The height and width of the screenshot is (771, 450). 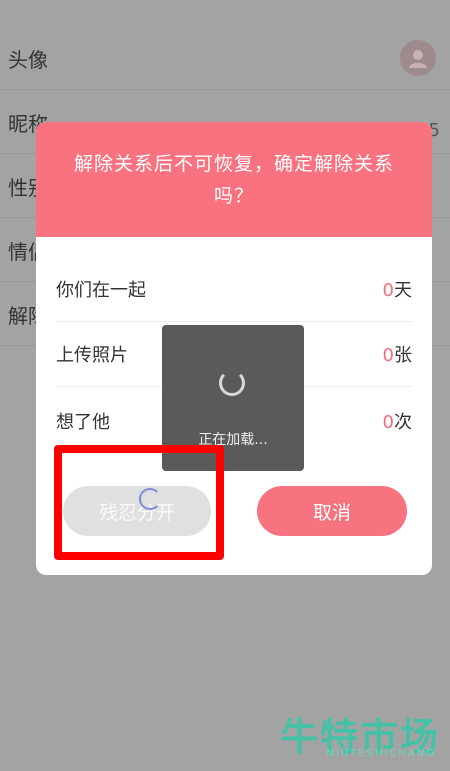 What do you see at coordinates (232, 383) in the screenshot?
I see `loading-spinner-icon` at bounding box center [232, 383].